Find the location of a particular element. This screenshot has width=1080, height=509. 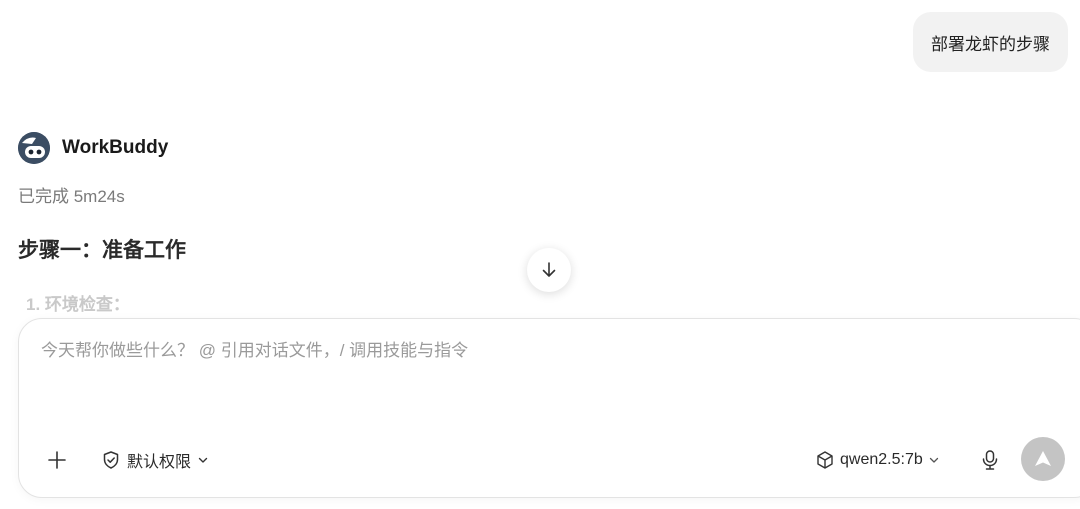

permission-button: 默认权限 is located at coordinates (155, 460).